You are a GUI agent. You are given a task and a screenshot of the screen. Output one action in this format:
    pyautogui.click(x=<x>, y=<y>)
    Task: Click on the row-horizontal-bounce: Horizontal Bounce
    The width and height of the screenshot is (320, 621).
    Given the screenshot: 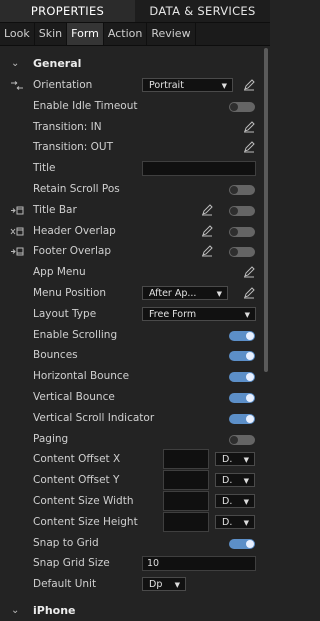 What is the action you would take?
    pyautogui.click(x=135, y=376)
    